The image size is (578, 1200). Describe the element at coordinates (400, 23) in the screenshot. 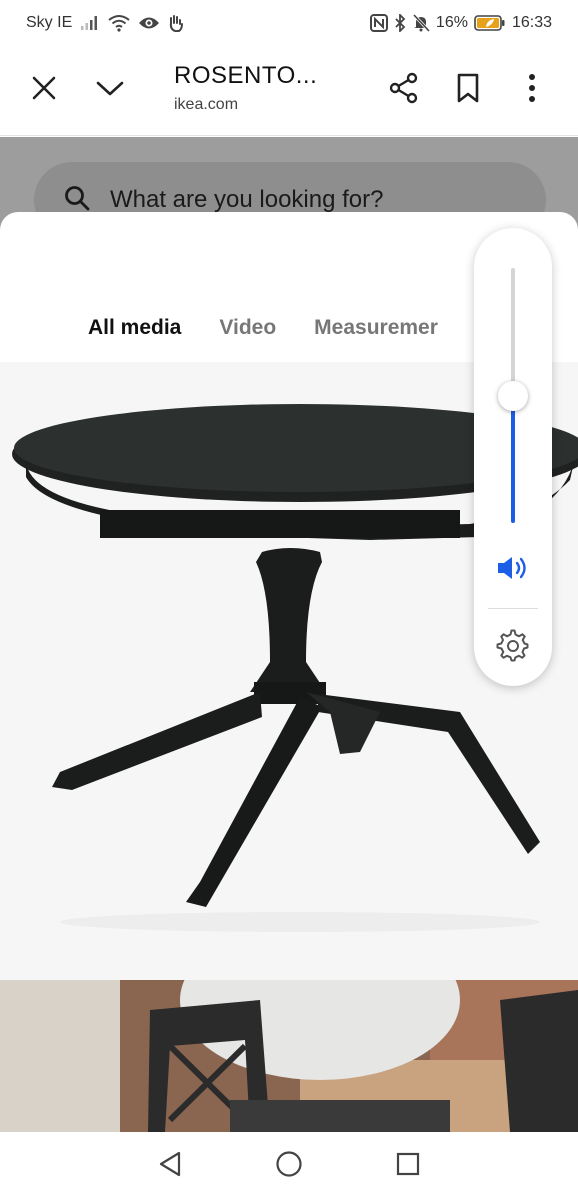

I see `bluetooth-icon` at that location.